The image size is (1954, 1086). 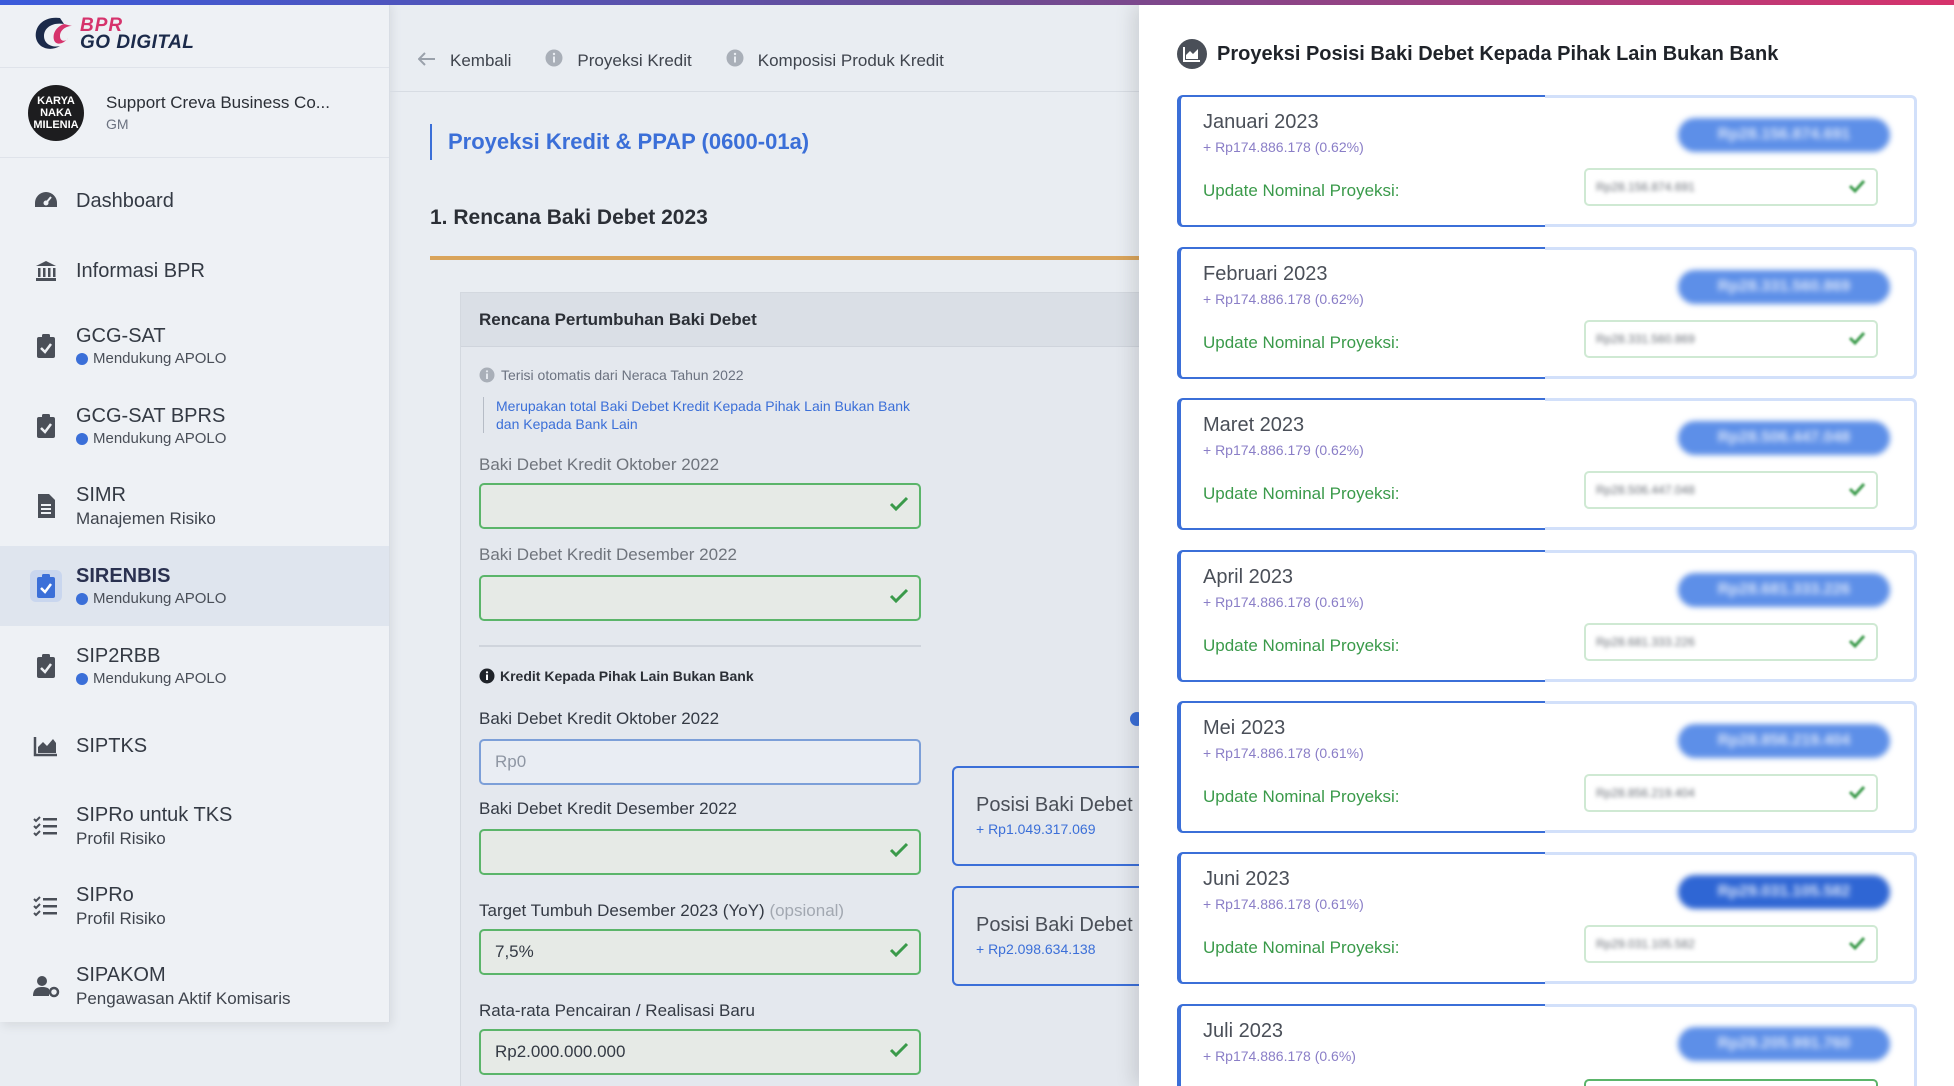 I want to click on sidebar-item-informasi-bpr: Informasi BPR, so click(x=194, y=271).